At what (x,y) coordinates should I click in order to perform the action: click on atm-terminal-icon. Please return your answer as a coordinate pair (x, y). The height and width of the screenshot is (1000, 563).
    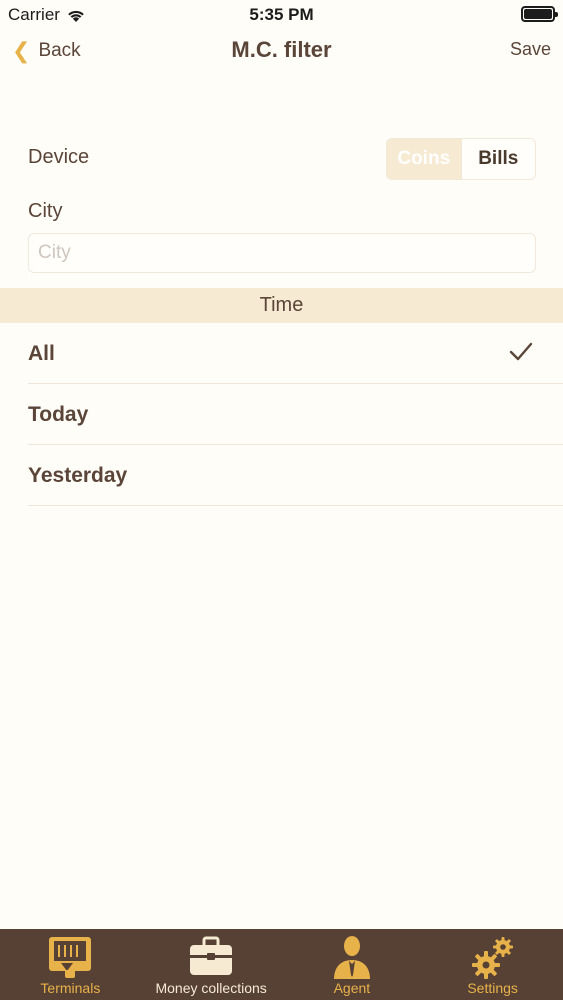
    Looking at the image, I should click on (70, 957).